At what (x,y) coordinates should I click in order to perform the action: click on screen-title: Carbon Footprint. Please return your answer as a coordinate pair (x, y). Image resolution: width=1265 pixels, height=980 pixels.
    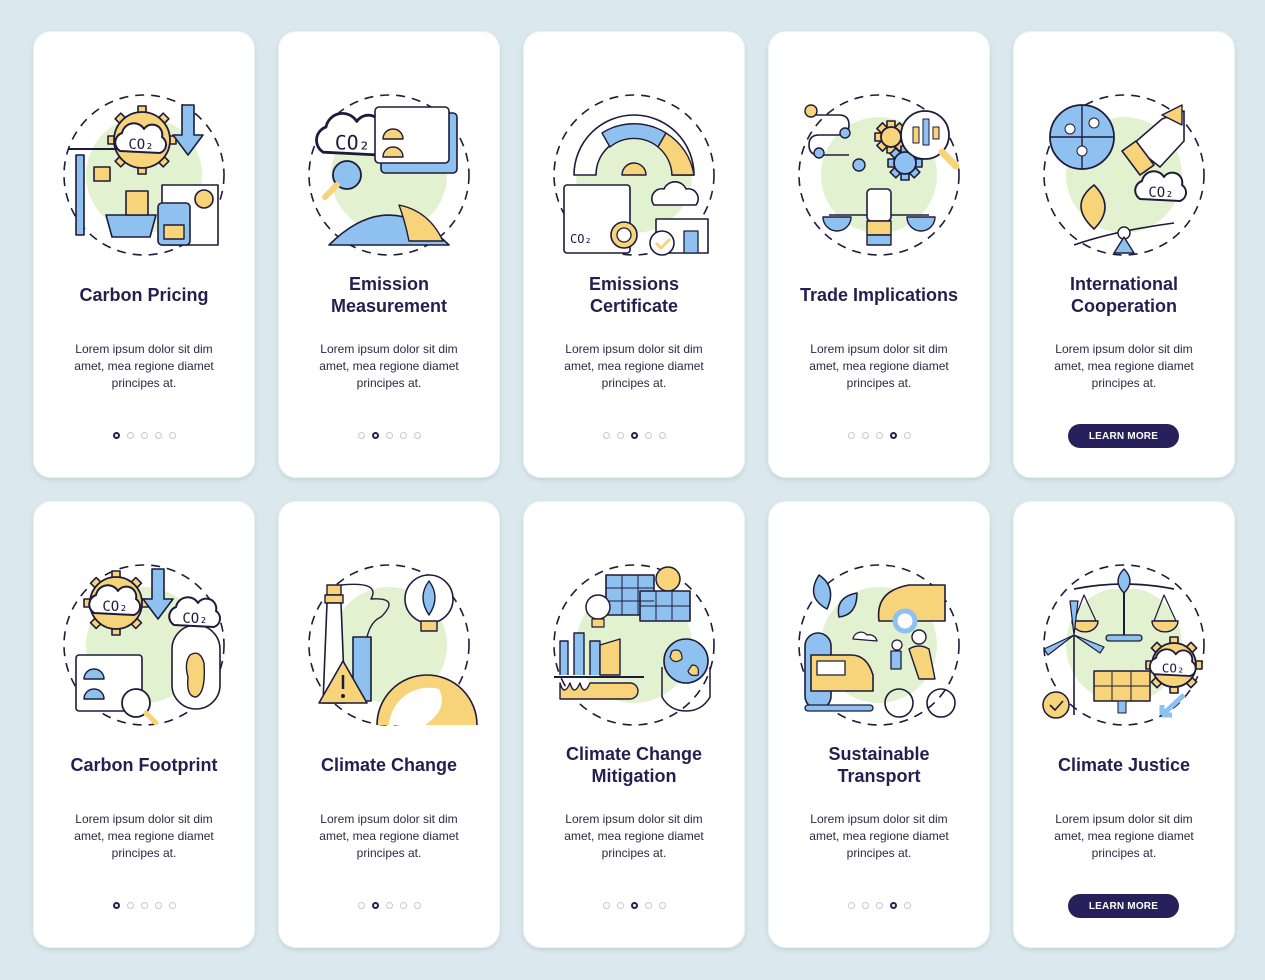
    Looking at the image, I should click on (144, 765).